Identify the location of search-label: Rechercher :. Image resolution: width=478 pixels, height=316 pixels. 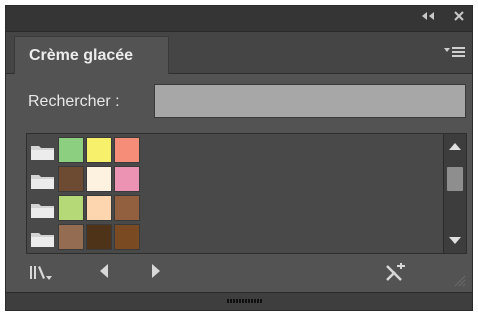
(74, 101).